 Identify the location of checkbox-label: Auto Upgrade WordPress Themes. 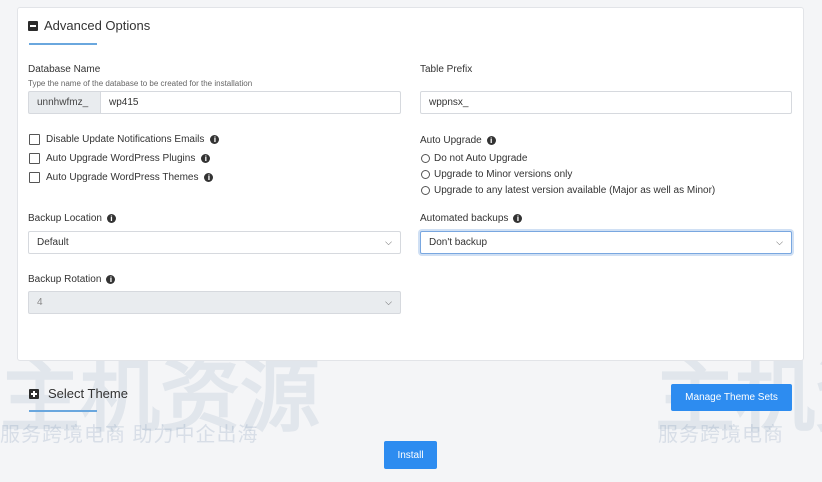
(122, 177).